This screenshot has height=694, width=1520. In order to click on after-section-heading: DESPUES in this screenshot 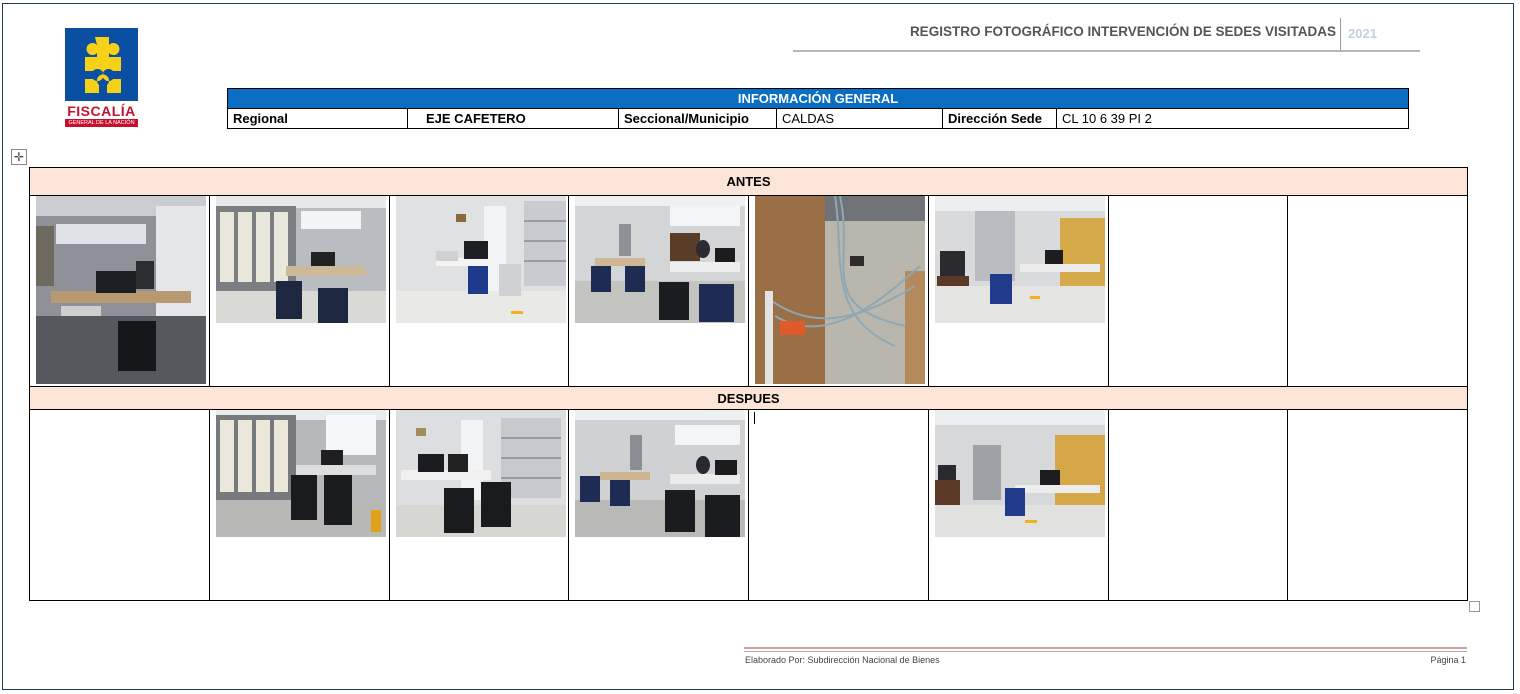, I will do `click(748, 398)`.